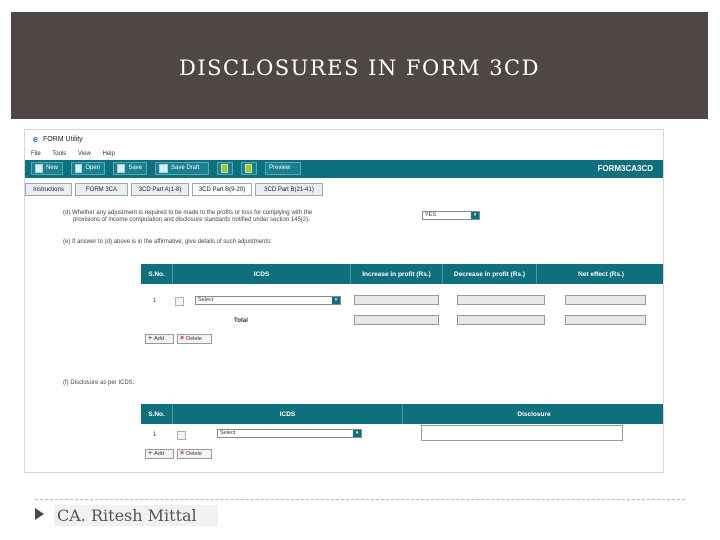 The width and height of the screenshot is (720, 540). I want to click on tab-form-3ca: FORM 3CA, so click(101, 189).